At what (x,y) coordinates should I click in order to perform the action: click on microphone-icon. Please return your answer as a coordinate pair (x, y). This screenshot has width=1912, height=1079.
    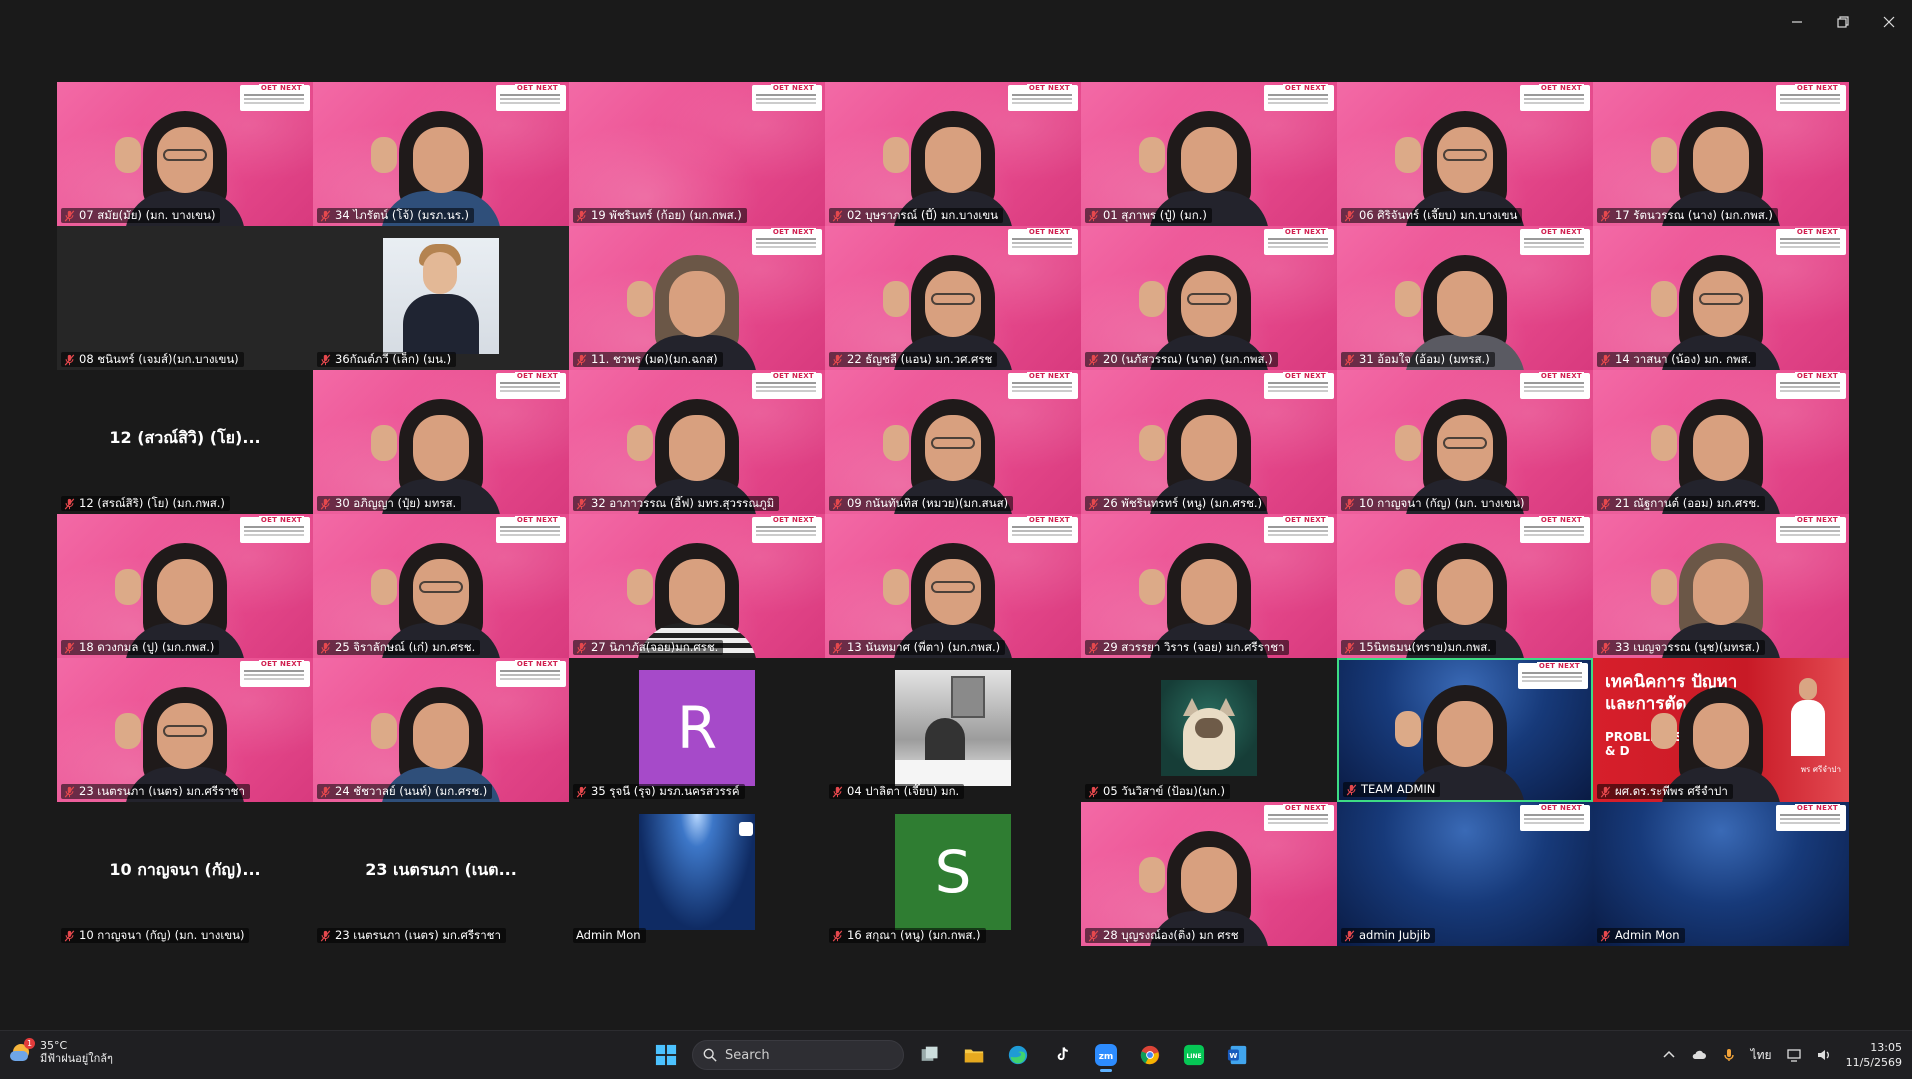
    Looking at the image, I should click on (1729, 1055).